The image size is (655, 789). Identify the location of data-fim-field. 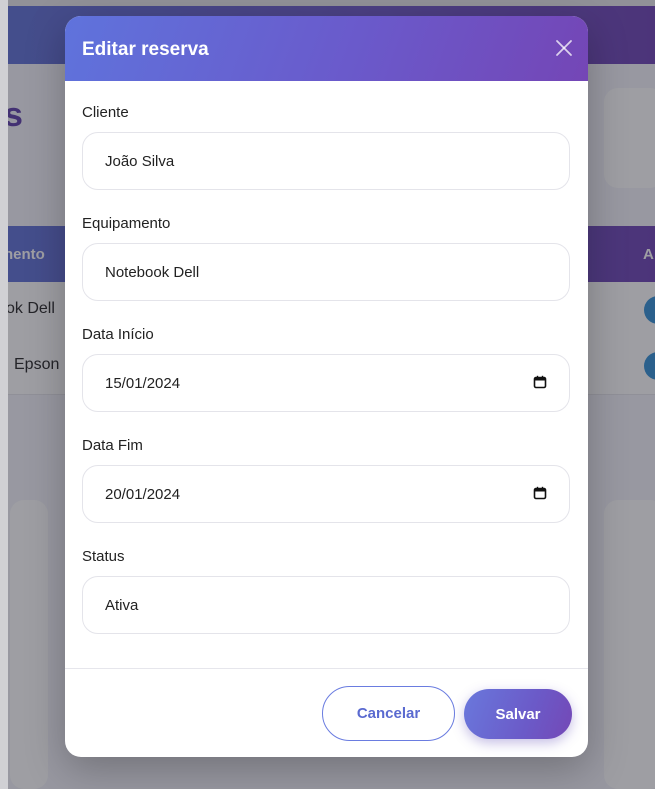
(326, 494).